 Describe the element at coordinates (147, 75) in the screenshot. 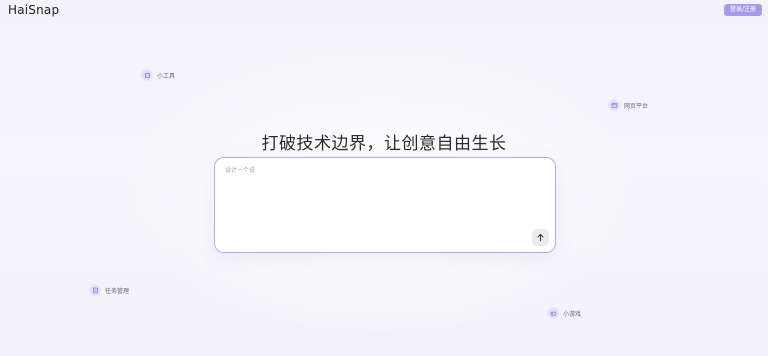

I see `tool-icon` at that location.